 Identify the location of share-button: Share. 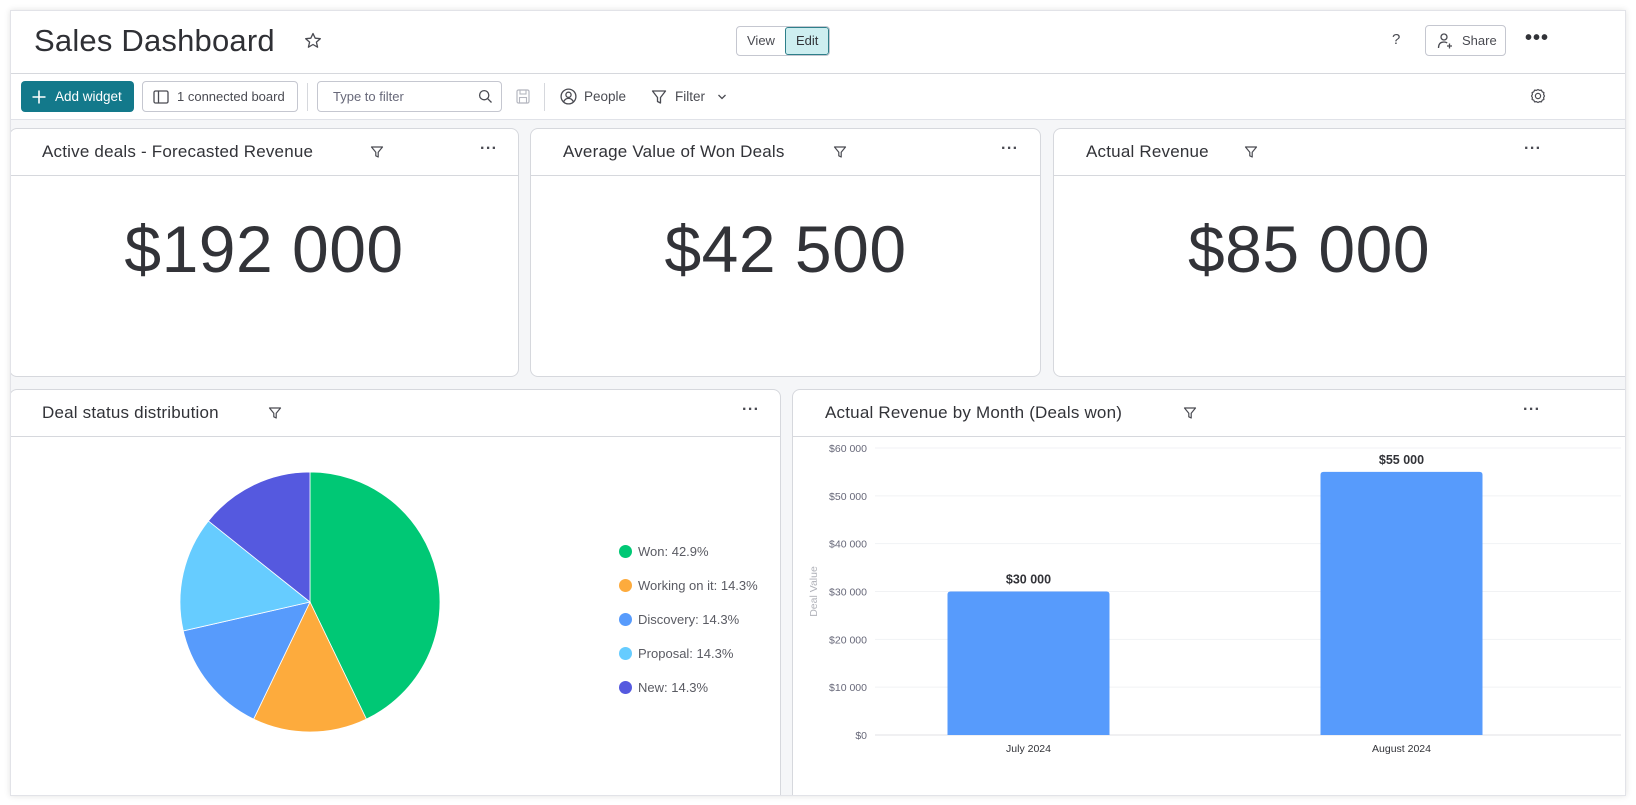
(1465, 40).